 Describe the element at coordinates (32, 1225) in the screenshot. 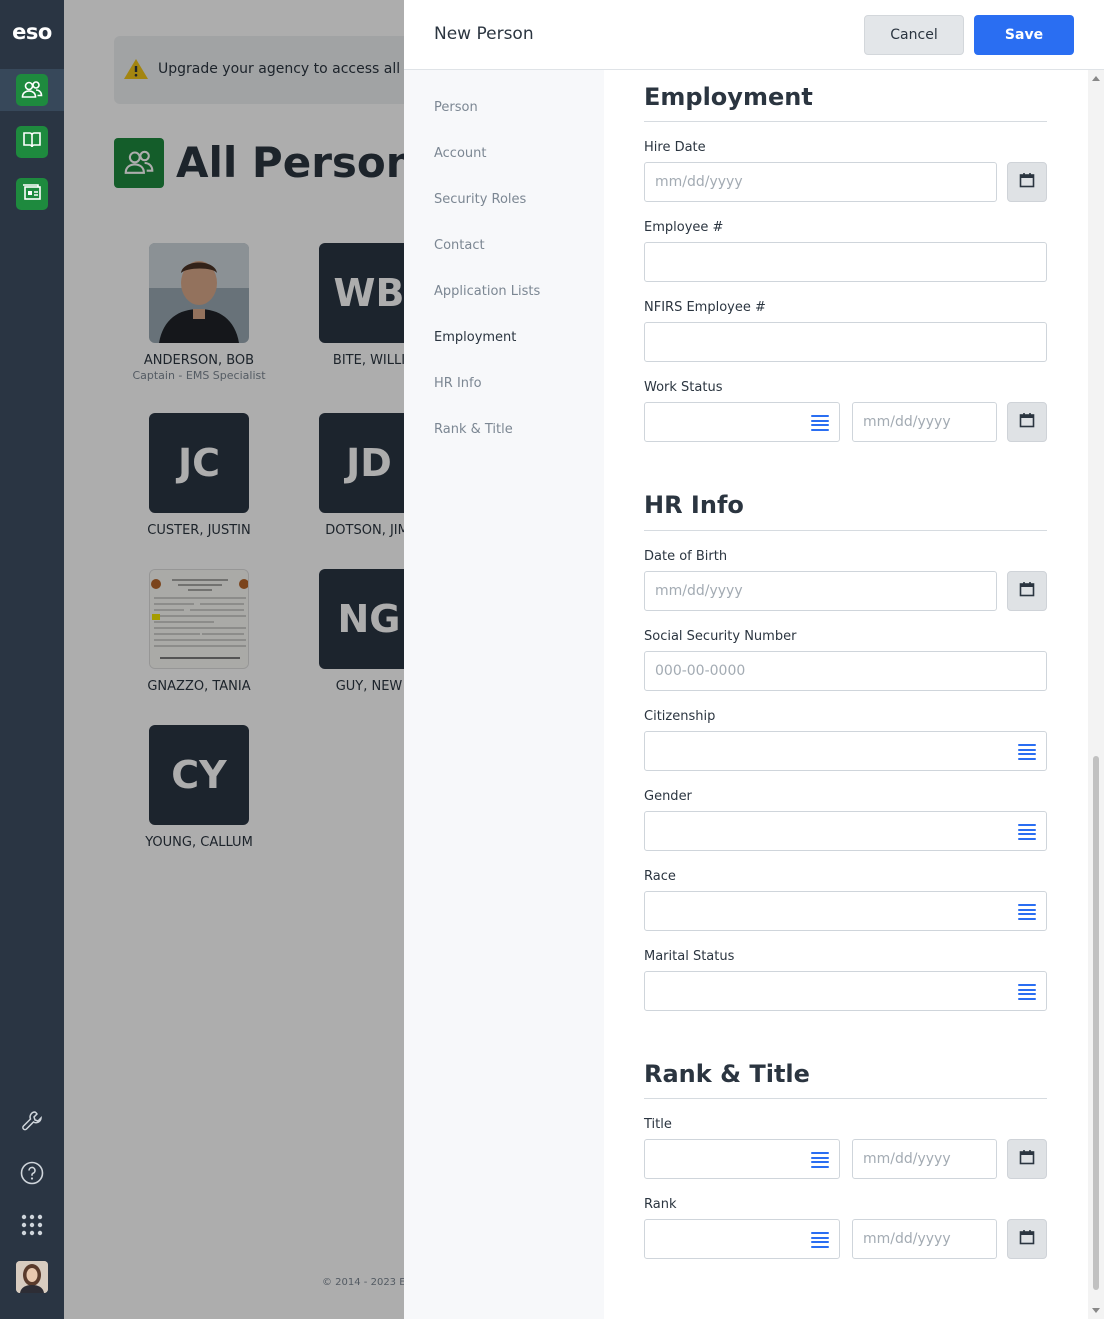

I see `apps-grid-icon` at that location.